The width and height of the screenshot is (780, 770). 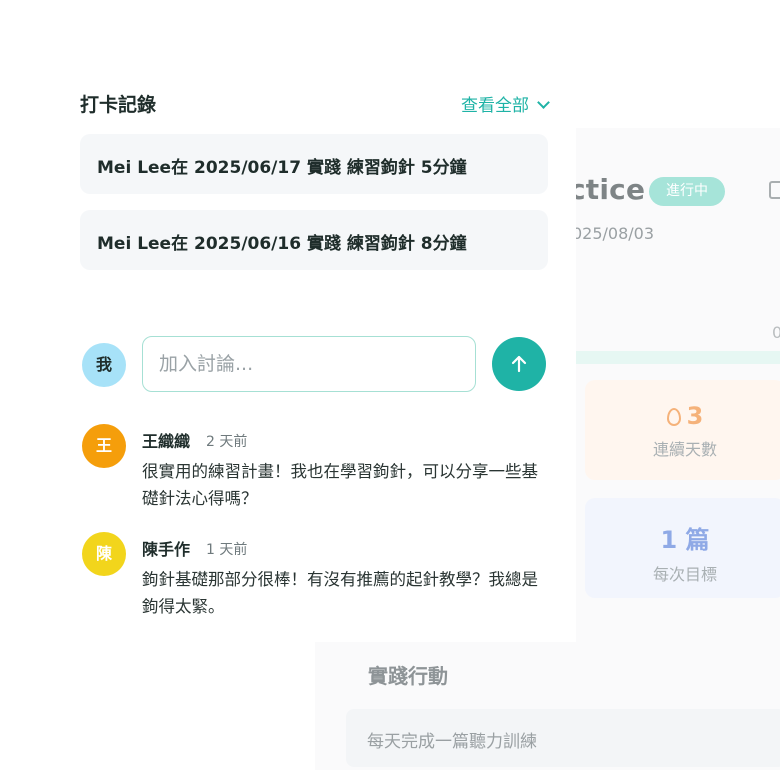 I want to click on comment-author: 王織織, so click(x=166, y=441).